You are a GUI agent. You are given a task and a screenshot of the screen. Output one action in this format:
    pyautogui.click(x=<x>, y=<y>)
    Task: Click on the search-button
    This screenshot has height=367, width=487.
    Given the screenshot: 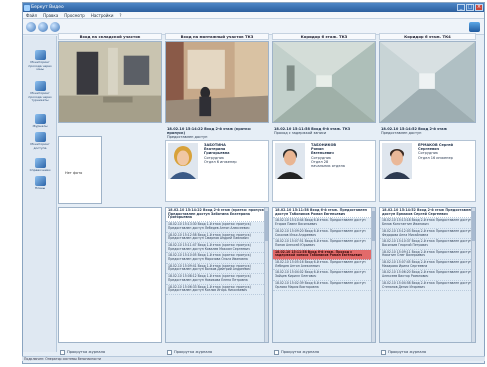 What is the action you would take?
    pyautogui.click(x=55, y=27)
    